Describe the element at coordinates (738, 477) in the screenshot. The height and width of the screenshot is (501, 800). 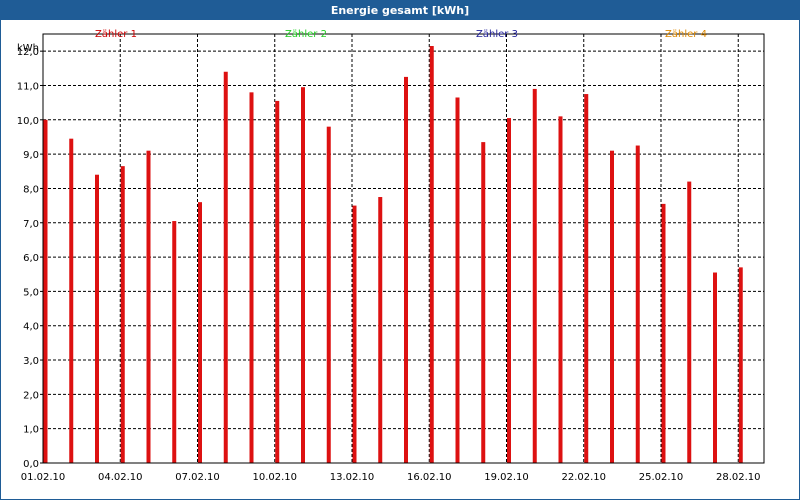
I see `x-tick-label: 28.02.10` at that location.